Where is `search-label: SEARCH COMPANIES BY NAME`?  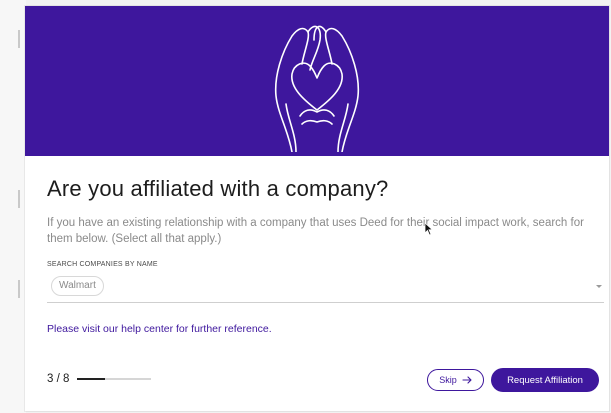 search-label: SEARCH COMPANIES BY NAME is located at coordinates (102, 264).